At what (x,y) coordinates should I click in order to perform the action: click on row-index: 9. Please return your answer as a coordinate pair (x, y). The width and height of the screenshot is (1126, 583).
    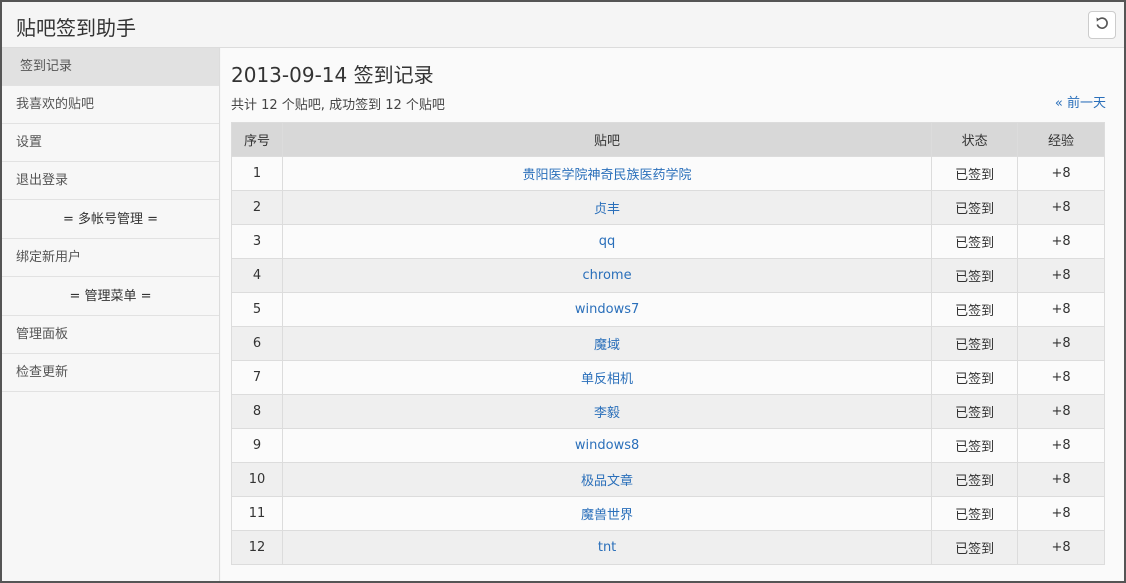
    Looking at the image, I should click on (257, 445).